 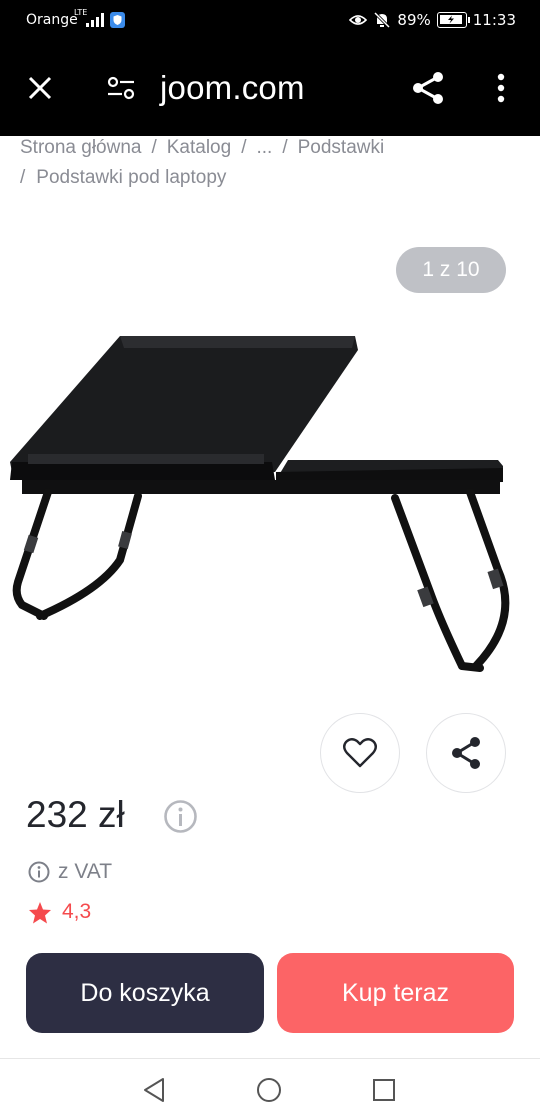 I want to click on favorite-button, so click(x=360, y=753).